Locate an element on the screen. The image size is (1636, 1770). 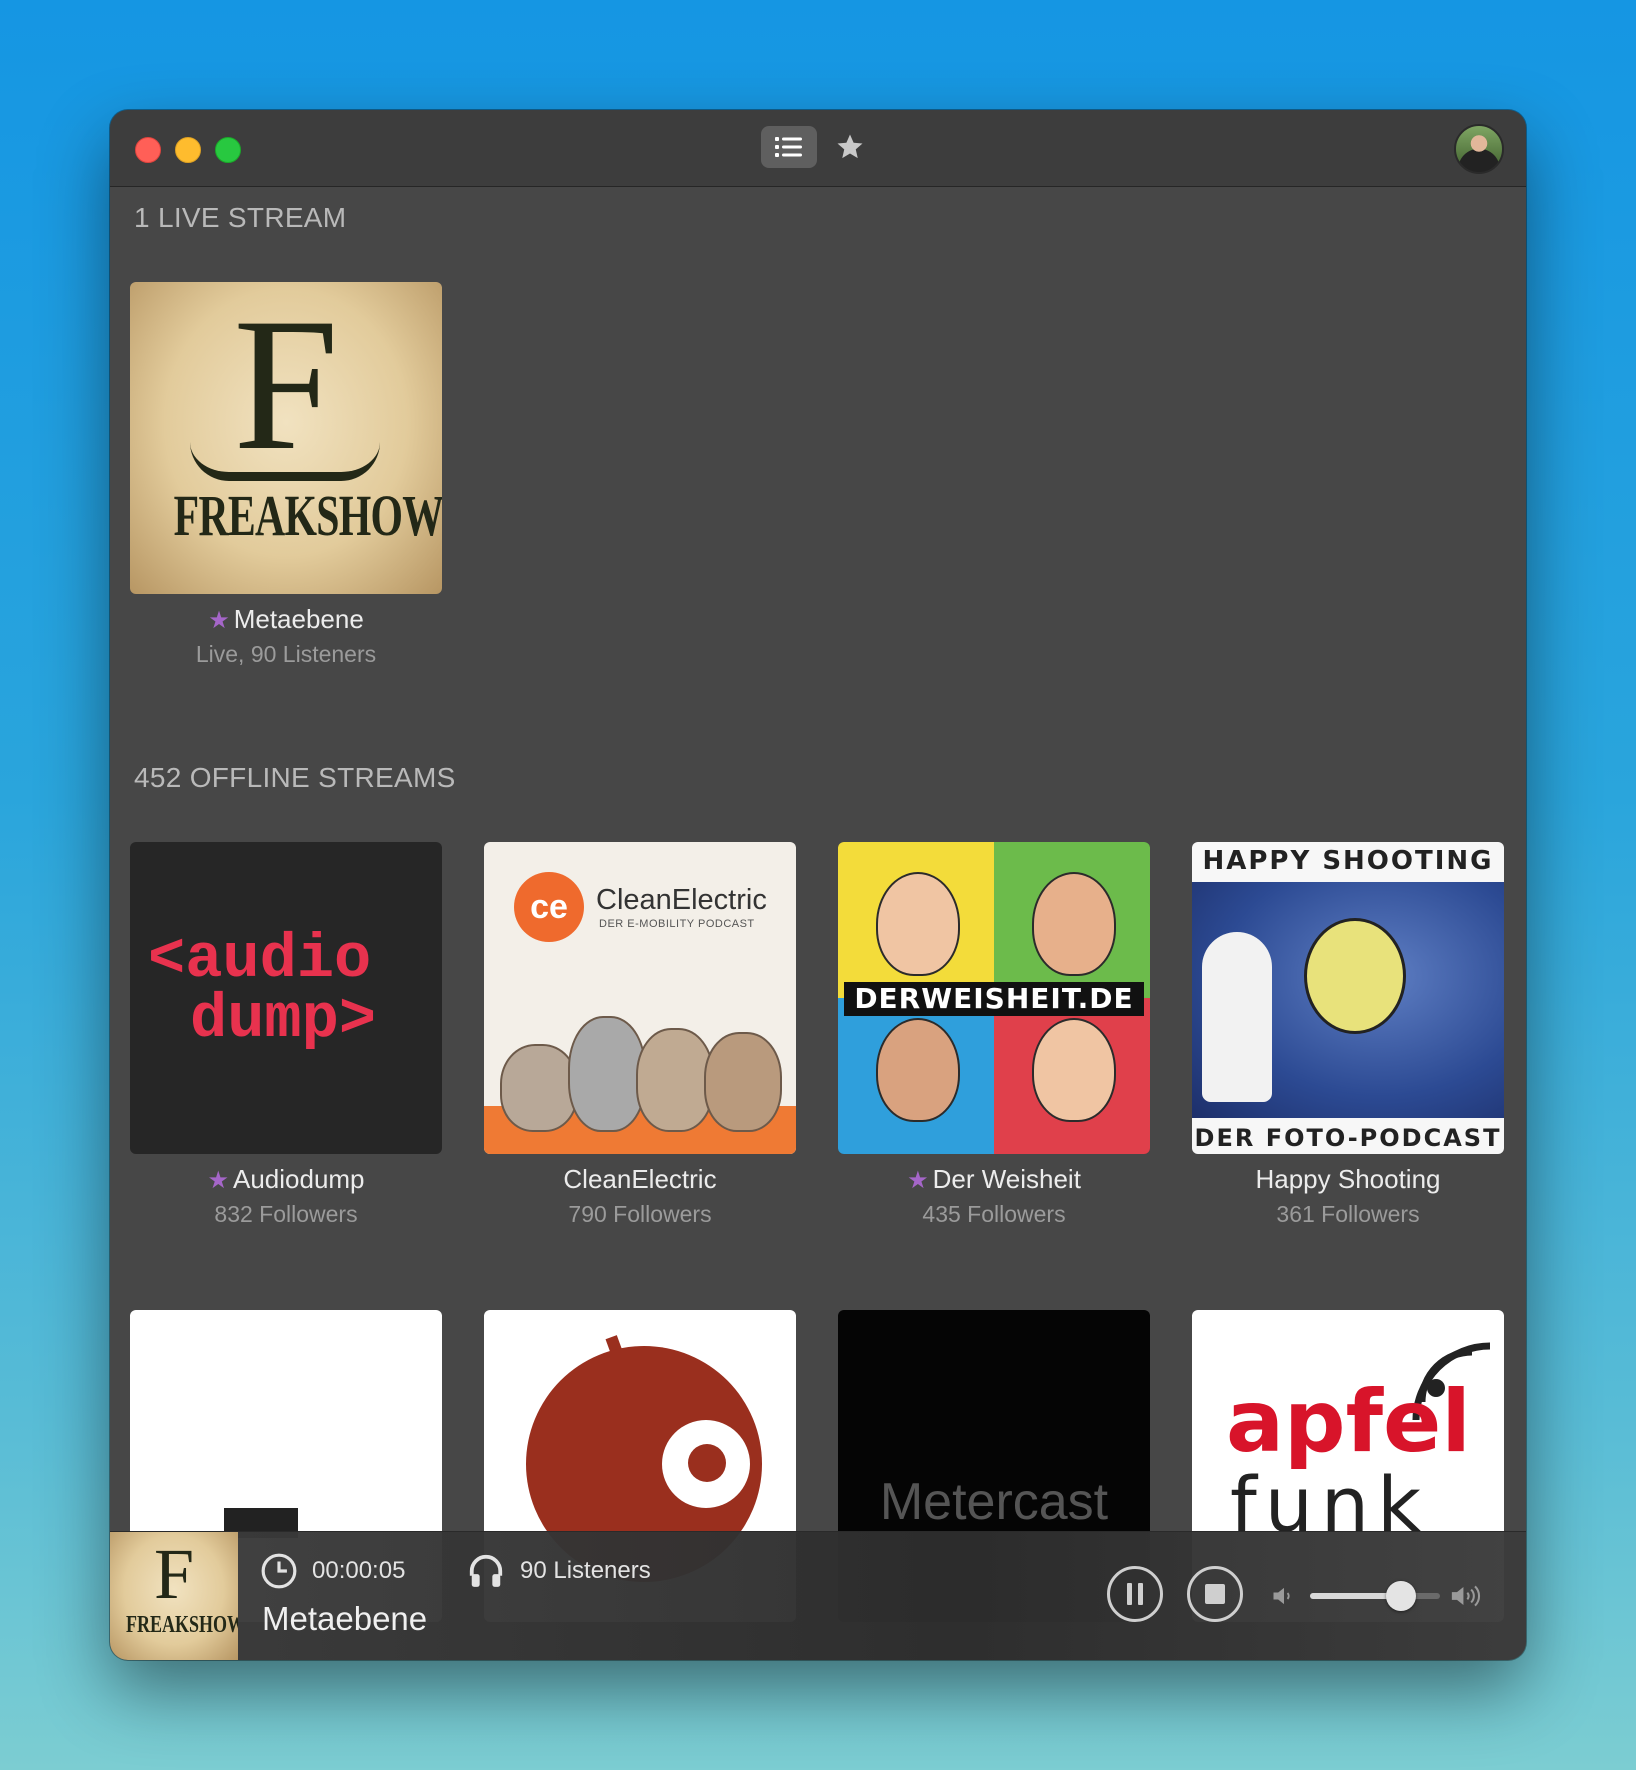
stop-button is located at coordinates (1215, 1594).